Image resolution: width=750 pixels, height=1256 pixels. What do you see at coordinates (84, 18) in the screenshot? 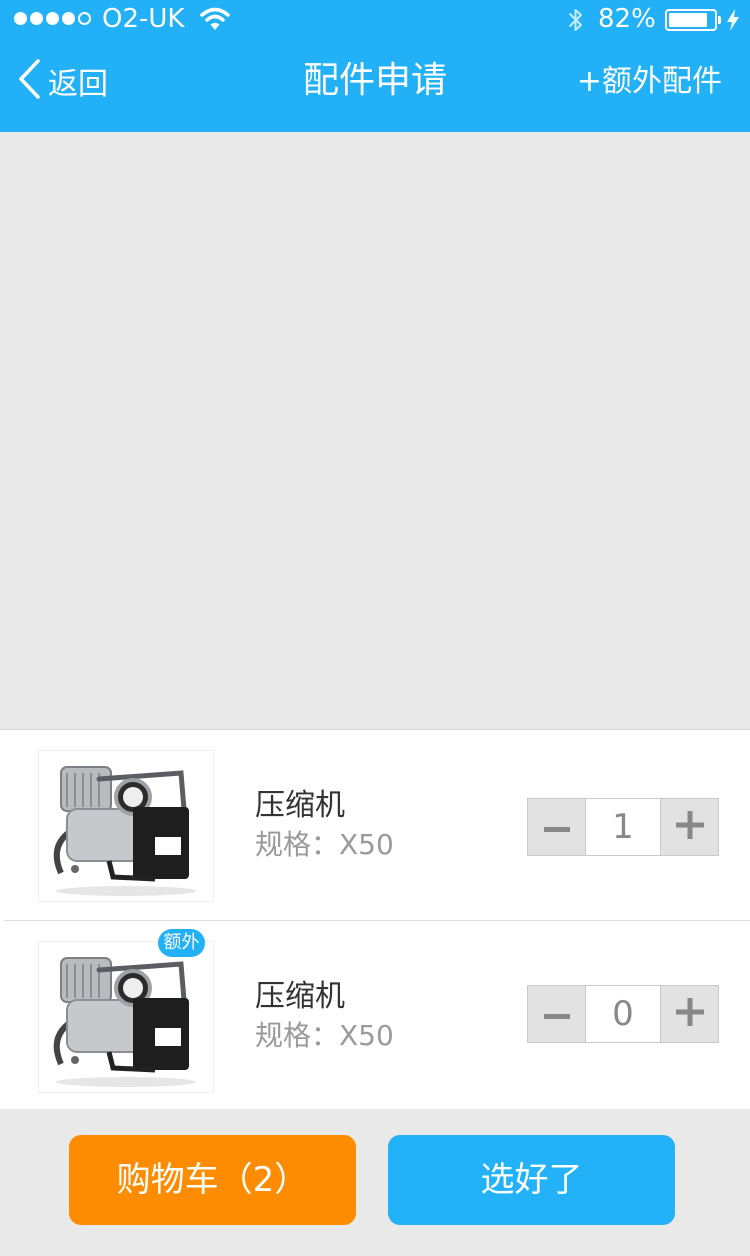
I see `signal-dot-empty` at bounding box center [84, 18].